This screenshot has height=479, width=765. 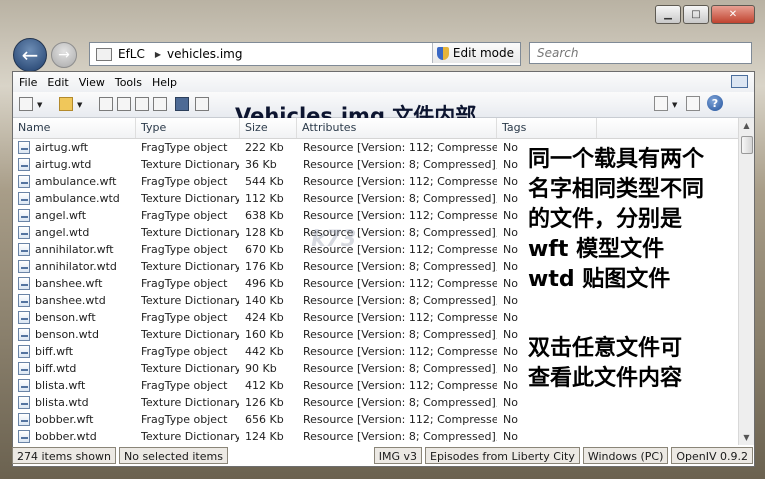 What do you see at coordinates (64, 55) in the screenshot?
I see `forward-button: →` at bounding box center [64, 55].